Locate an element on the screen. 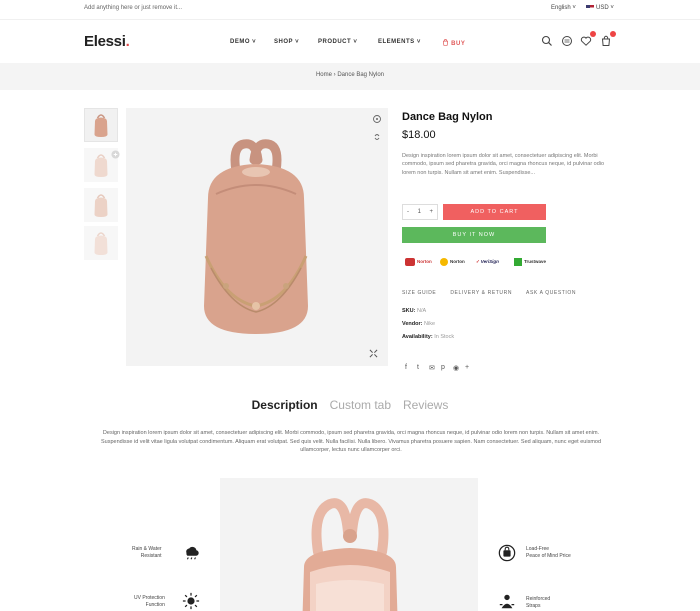  product-tabs: Description Custom tab Reviews is located at coordinates (350, 405).